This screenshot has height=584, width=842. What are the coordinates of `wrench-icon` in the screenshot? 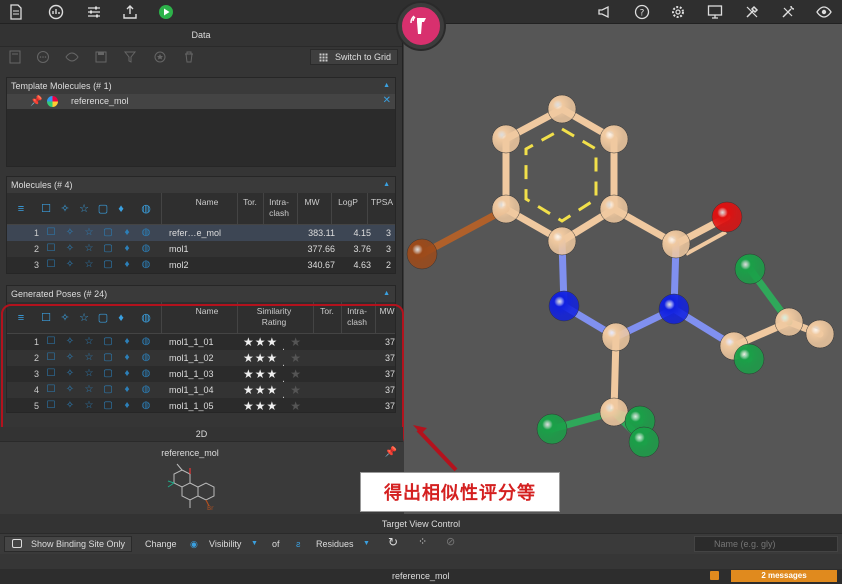 It's located at (788, 12).